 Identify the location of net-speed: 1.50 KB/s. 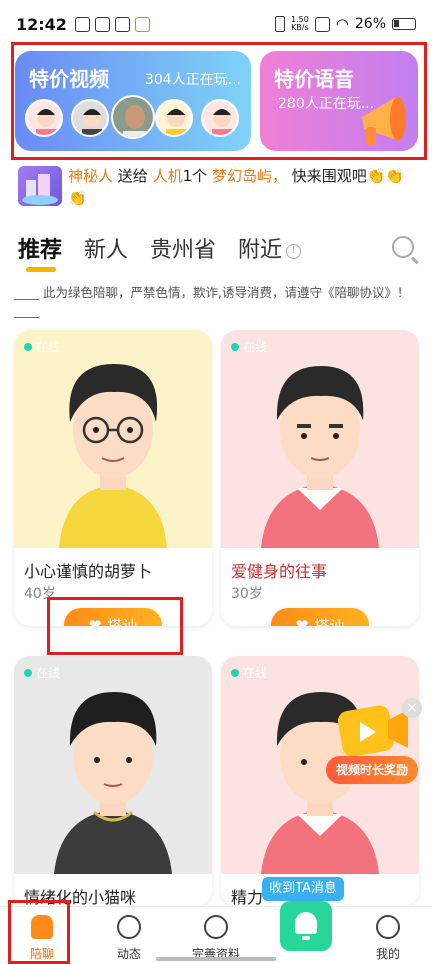
(300, 24).